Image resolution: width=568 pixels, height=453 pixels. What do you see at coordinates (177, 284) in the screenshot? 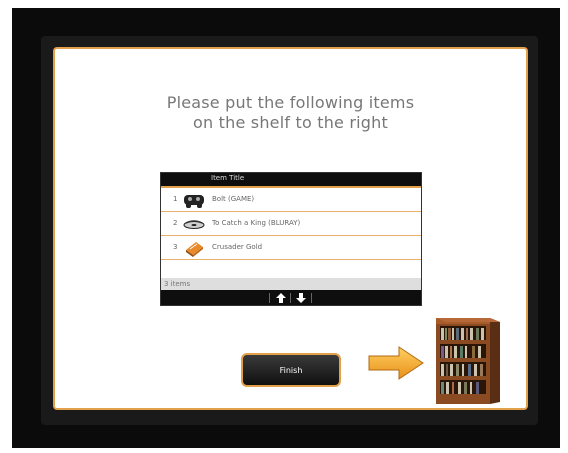
I see `item-count: 3 items` at bounding box center [177, 284].